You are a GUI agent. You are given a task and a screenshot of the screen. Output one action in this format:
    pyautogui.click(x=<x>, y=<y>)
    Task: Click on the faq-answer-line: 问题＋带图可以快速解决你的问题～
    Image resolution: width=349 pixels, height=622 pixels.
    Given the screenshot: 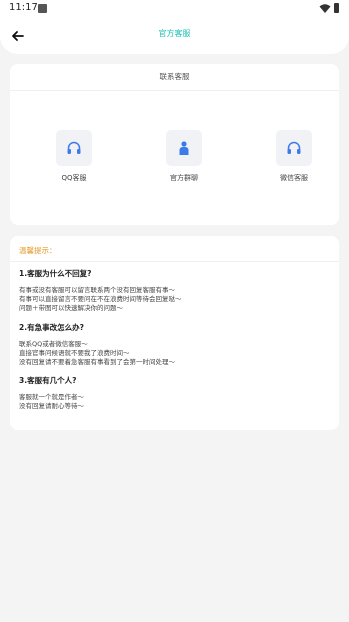 What is the action you would take?
    pyautogui.click(x=71, y=307)
    